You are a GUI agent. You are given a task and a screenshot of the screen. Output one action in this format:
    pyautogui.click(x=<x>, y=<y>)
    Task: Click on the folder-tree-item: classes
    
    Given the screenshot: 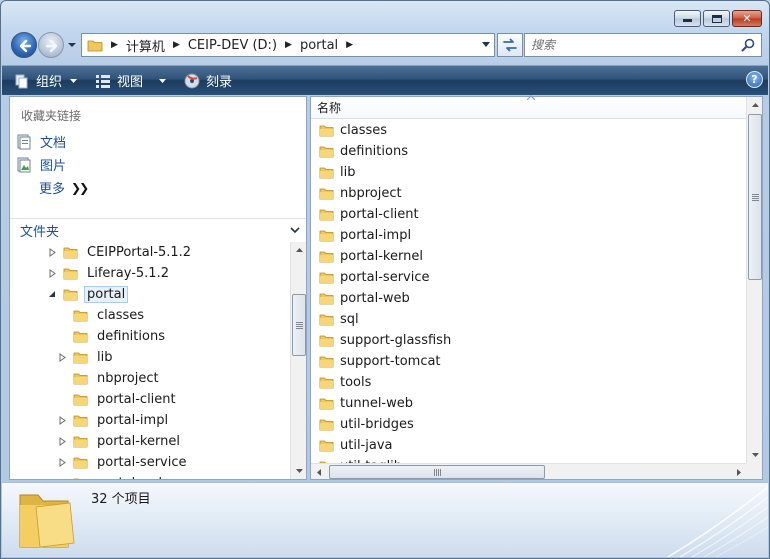 What is the action you would take?
    pyautogui.click(x=102, y=315)
    